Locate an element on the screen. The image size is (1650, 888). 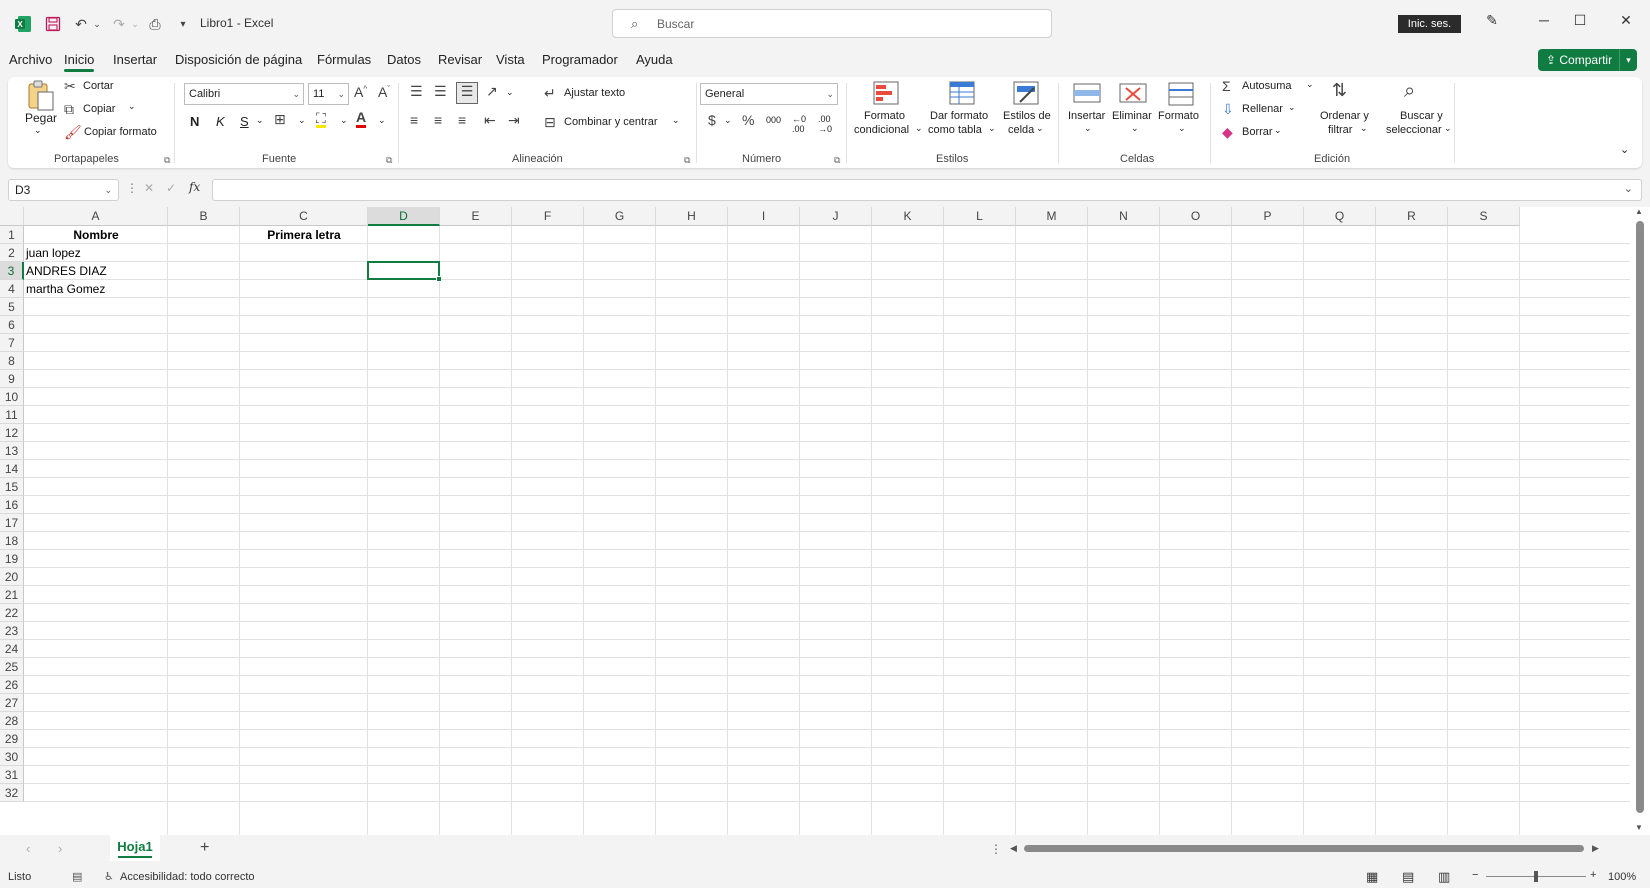
cell-styles-label-2: celda is located at coordinates (1021, 130).